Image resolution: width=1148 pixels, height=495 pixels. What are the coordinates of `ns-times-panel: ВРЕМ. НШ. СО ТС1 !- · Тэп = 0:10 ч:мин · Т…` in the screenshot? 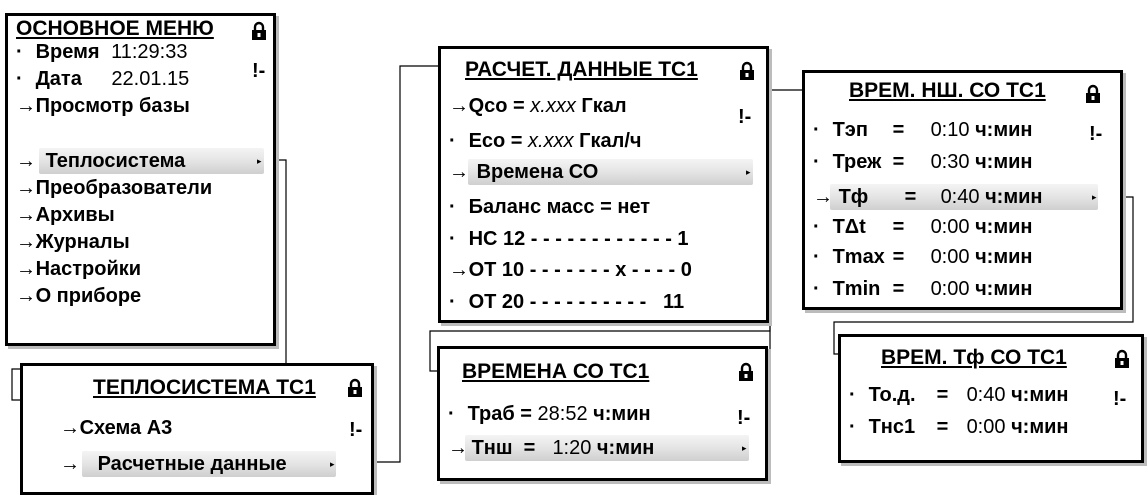 It's located at (962, 190).